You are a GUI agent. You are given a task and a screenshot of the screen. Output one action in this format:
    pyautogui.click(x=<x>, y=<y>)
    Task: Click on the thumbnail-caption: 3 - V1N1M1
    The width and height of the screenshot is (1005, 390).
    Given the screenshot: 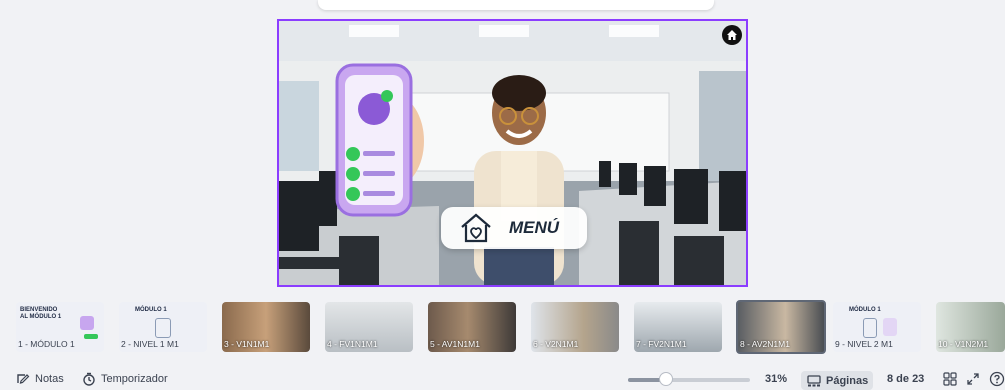 What is the action you would take?
    pyautogui.click(x=247, y=344)
    